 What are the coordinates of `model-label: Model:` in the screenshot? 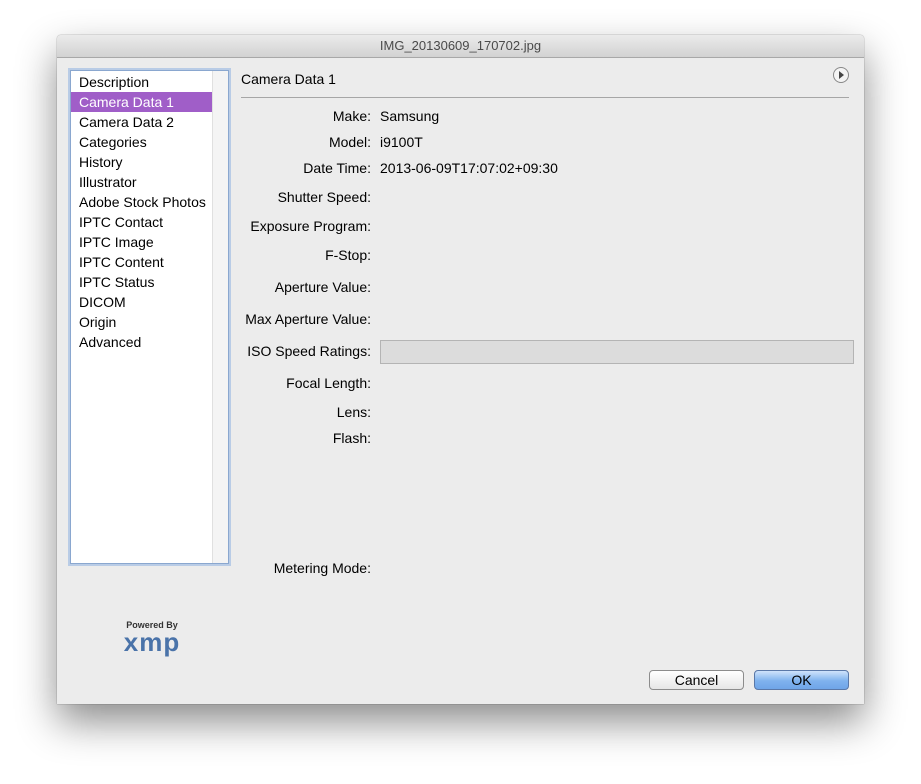 It's located at (349, 142).